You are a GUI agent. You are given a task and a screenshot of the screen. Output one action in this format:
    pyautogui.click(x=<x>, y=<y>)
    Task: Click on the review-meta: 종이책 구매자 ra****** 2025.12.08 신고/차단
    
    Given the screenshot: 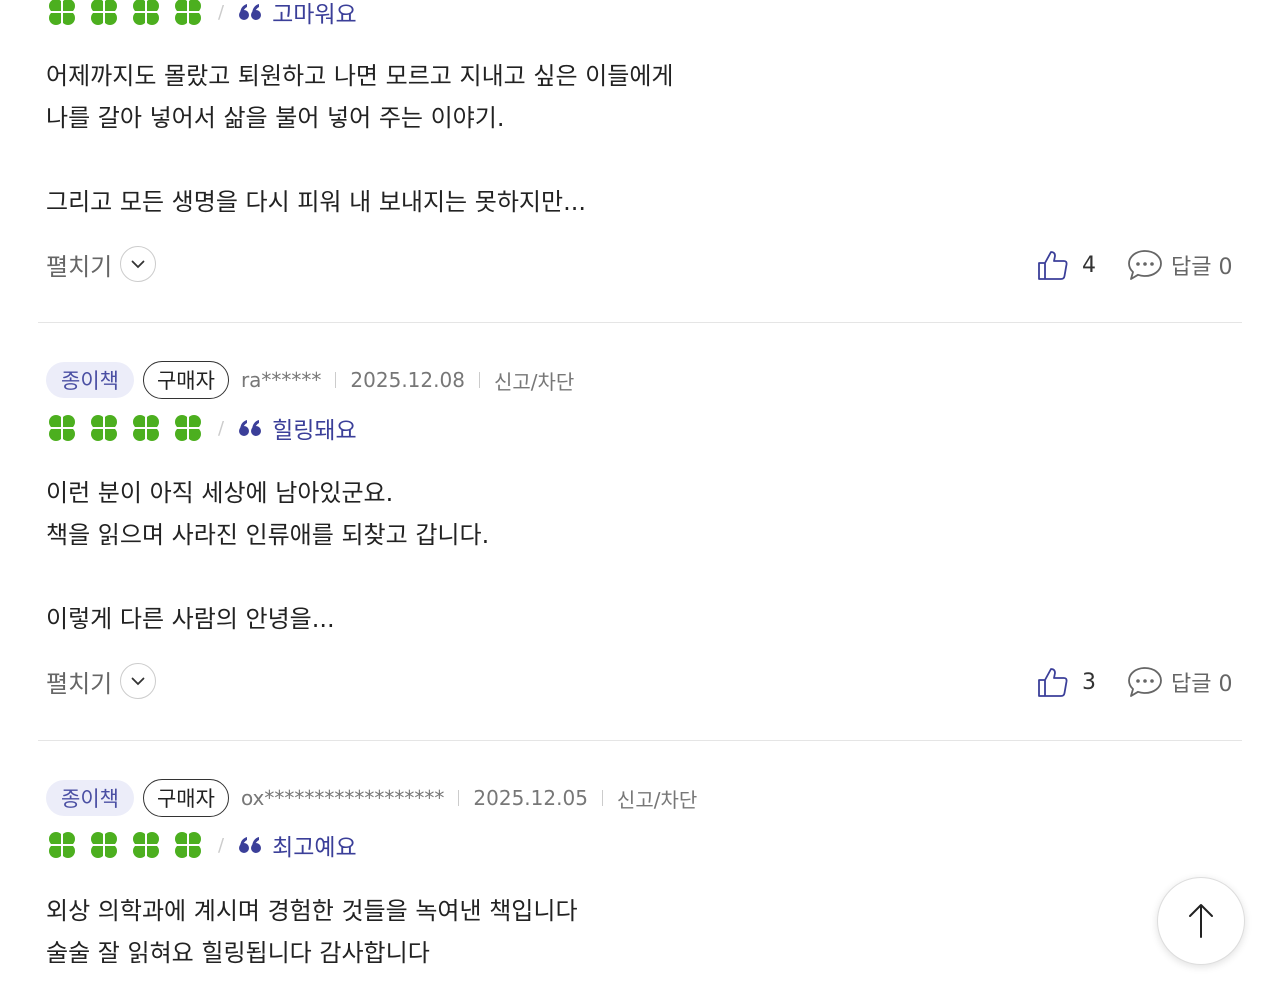 What is the action you would take?
    pyautogui.click(x=310, y=380)
    